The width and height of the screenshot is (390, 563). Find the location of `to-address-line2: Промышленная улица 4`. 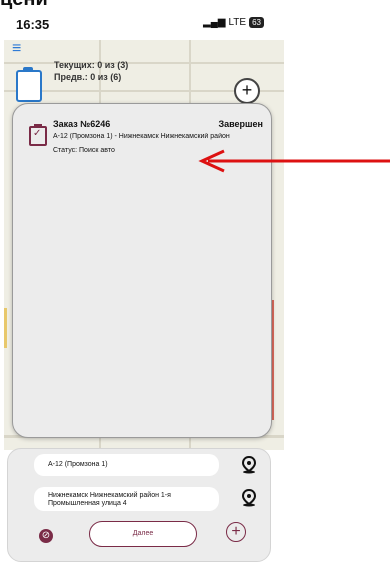

to-address-line2: Промышленная улица 4 is located at coordinates (87, 503).